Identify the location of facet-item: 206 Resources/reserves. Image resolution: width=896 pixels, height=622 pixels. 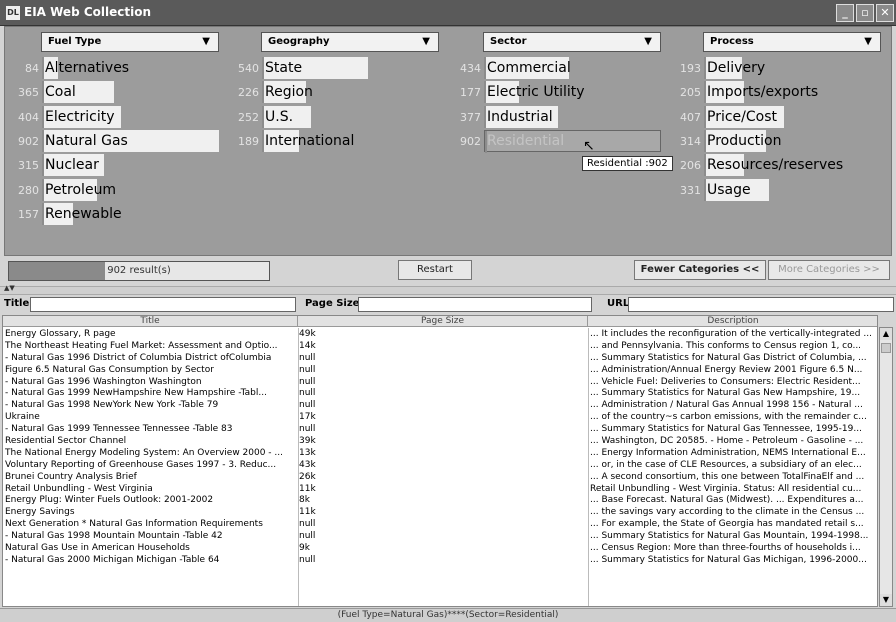
(777, 165).